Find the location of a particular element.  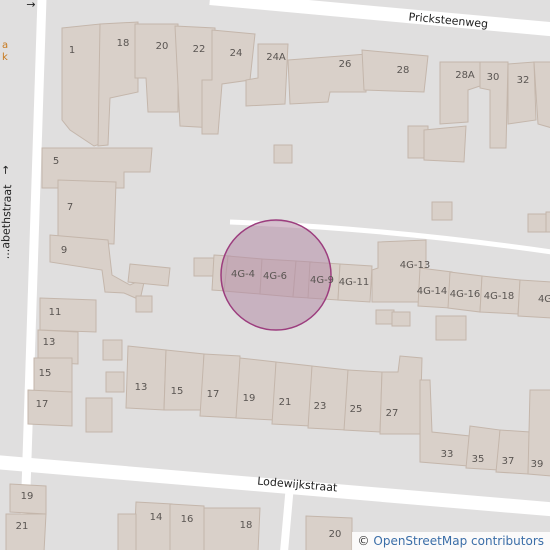

label-1: 1 is located at coordinates (72, 50).